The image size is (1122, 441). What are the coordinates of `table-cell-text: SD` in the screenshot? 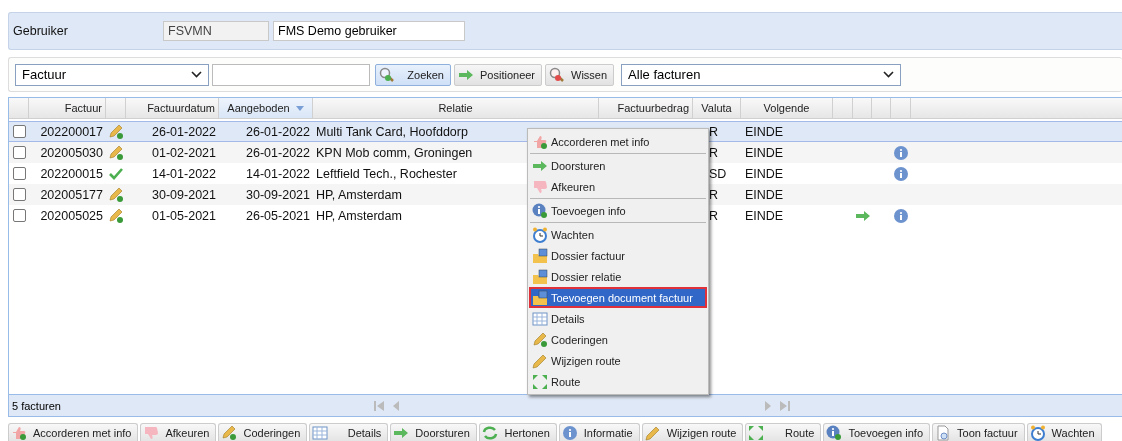 It's located at (718, 174).